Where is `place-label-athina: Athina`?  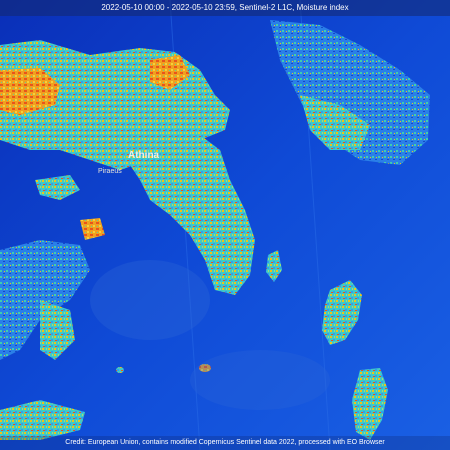
place-label-athina: Athina is located at coordinates (143, 155).